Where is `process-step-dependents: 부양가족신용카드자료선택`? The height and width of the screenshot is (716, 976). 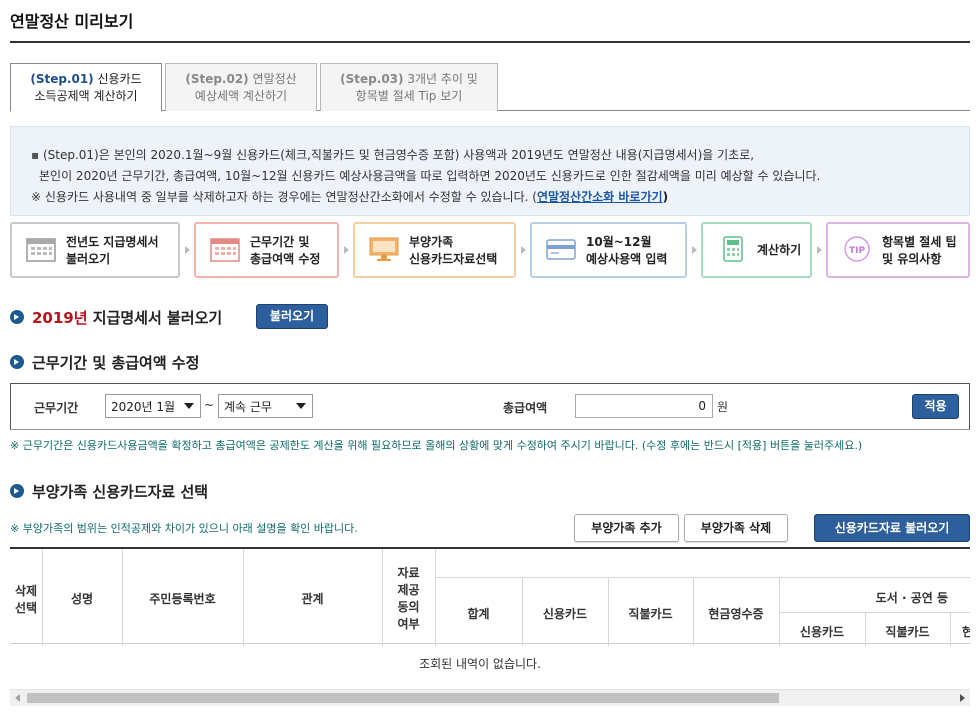 process-step-dependents: 부양가족신용카드자료선택 is located at coordinates (434, 250).